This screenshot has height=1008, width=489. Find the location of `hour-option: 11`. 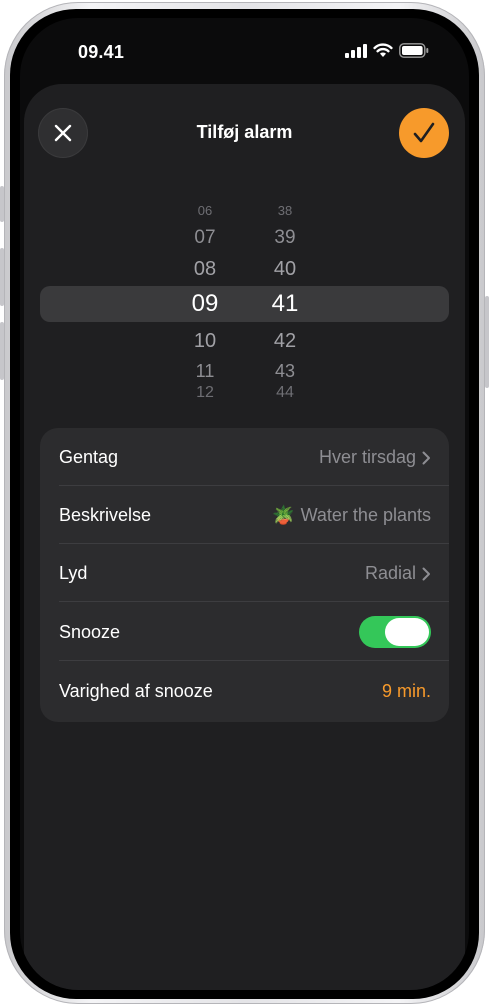

hour-option: 11 is located at coordinates (205, 371).